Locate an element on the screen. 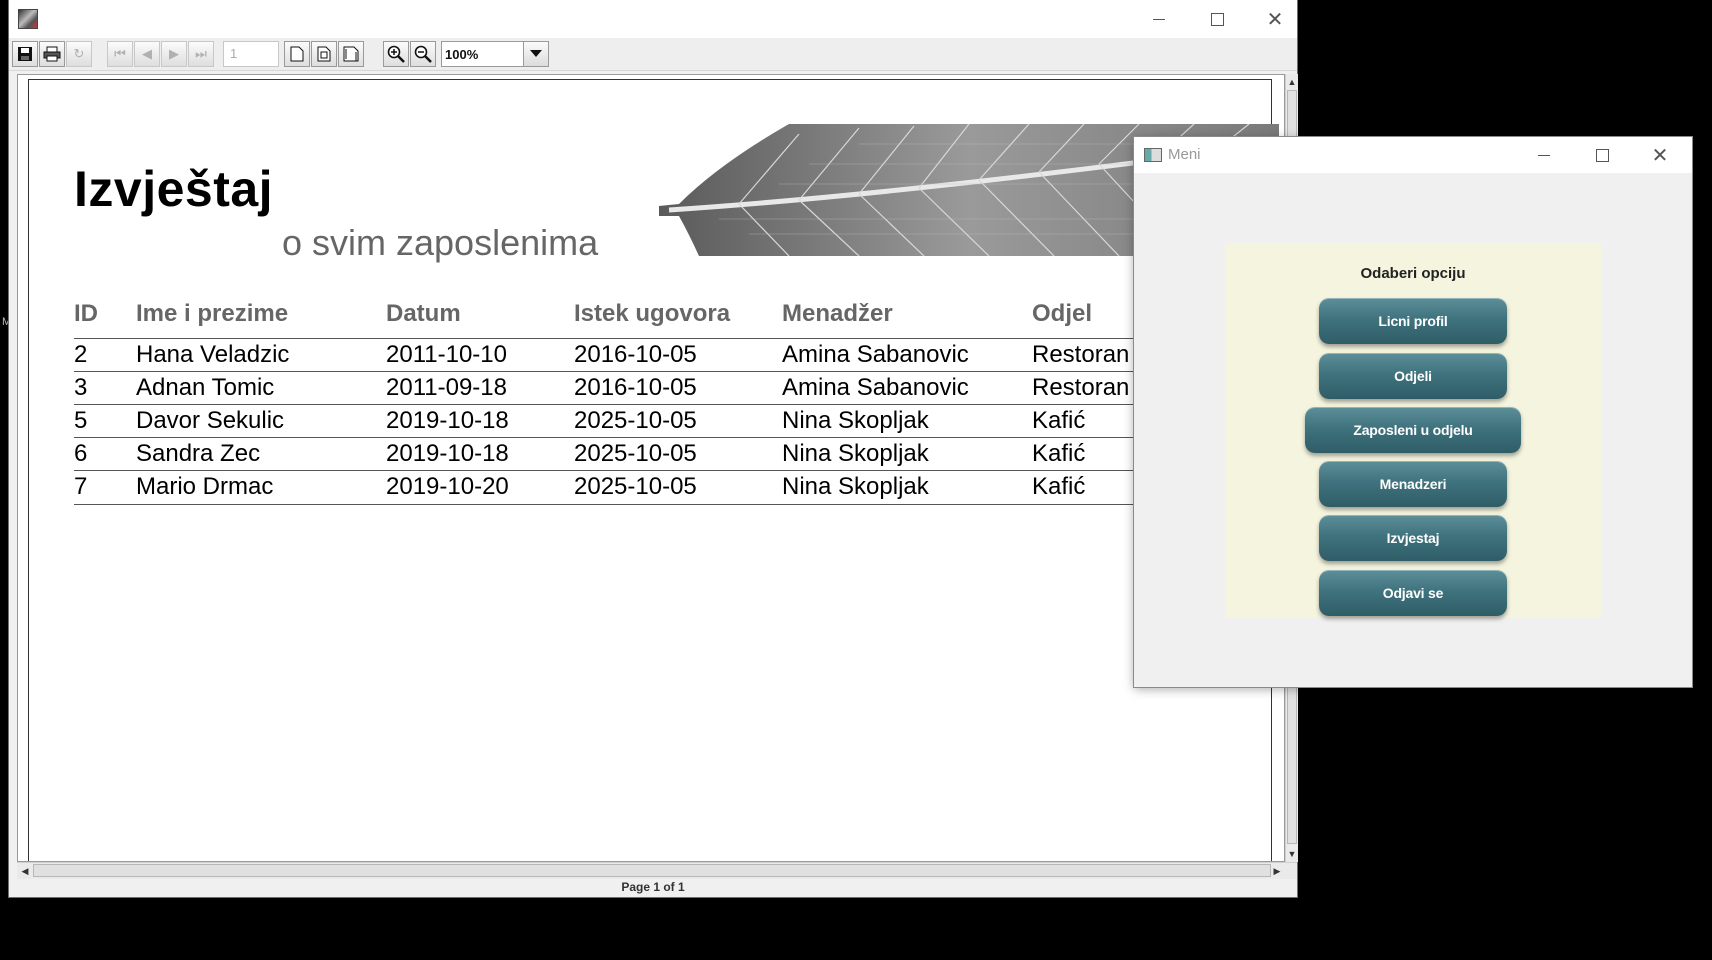 The height and width of the screenshot is (960, 1712). scroll-right-arrow-icon: ▶ is located at coordinates (1277, 871).